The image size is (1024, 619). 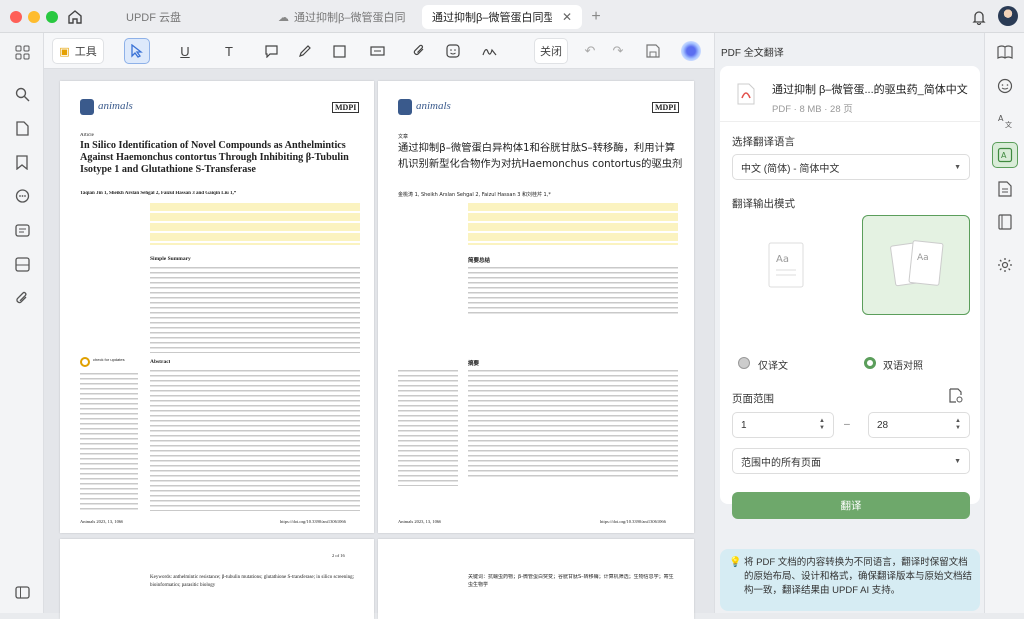 I want to click on notification-bell-icon, so click(x=979, y=17).